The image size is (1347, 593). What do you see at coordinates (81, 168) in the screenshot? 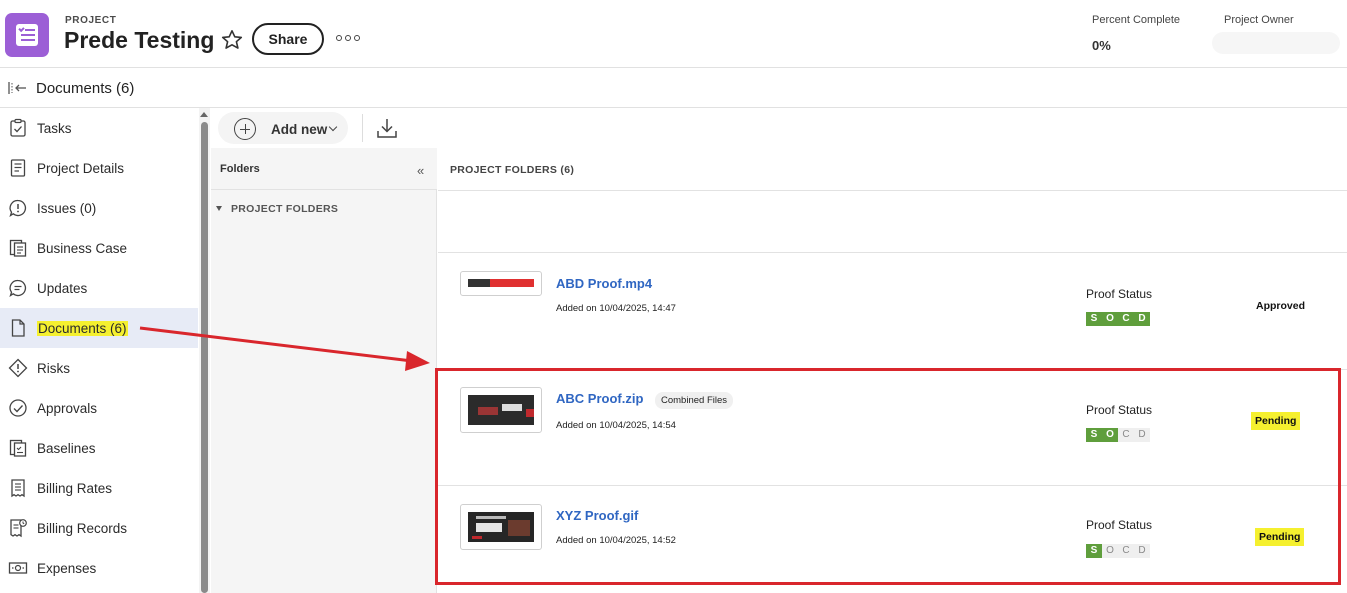
I see `sidebar-item-label: Project Details` at bounding box center [81, 168].